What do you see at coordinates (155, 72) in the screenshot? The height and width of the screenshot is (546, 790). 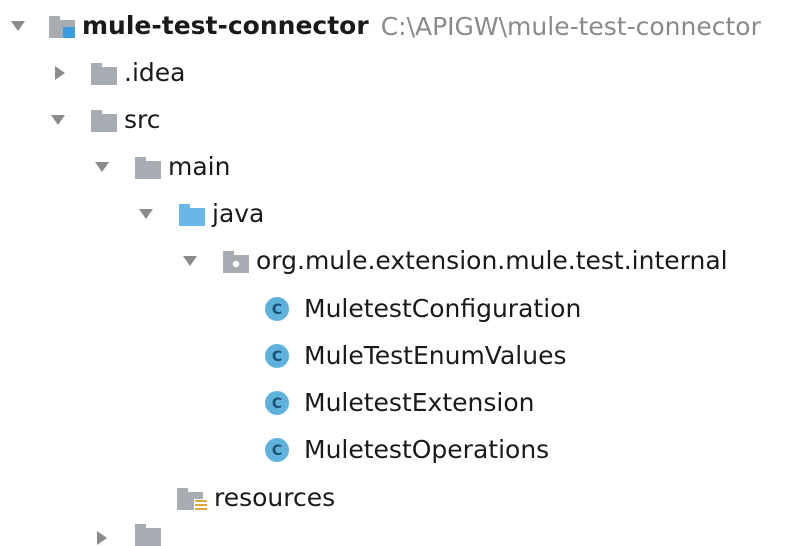 I see `folder-label: .idea` at bounding box center [155, 72].